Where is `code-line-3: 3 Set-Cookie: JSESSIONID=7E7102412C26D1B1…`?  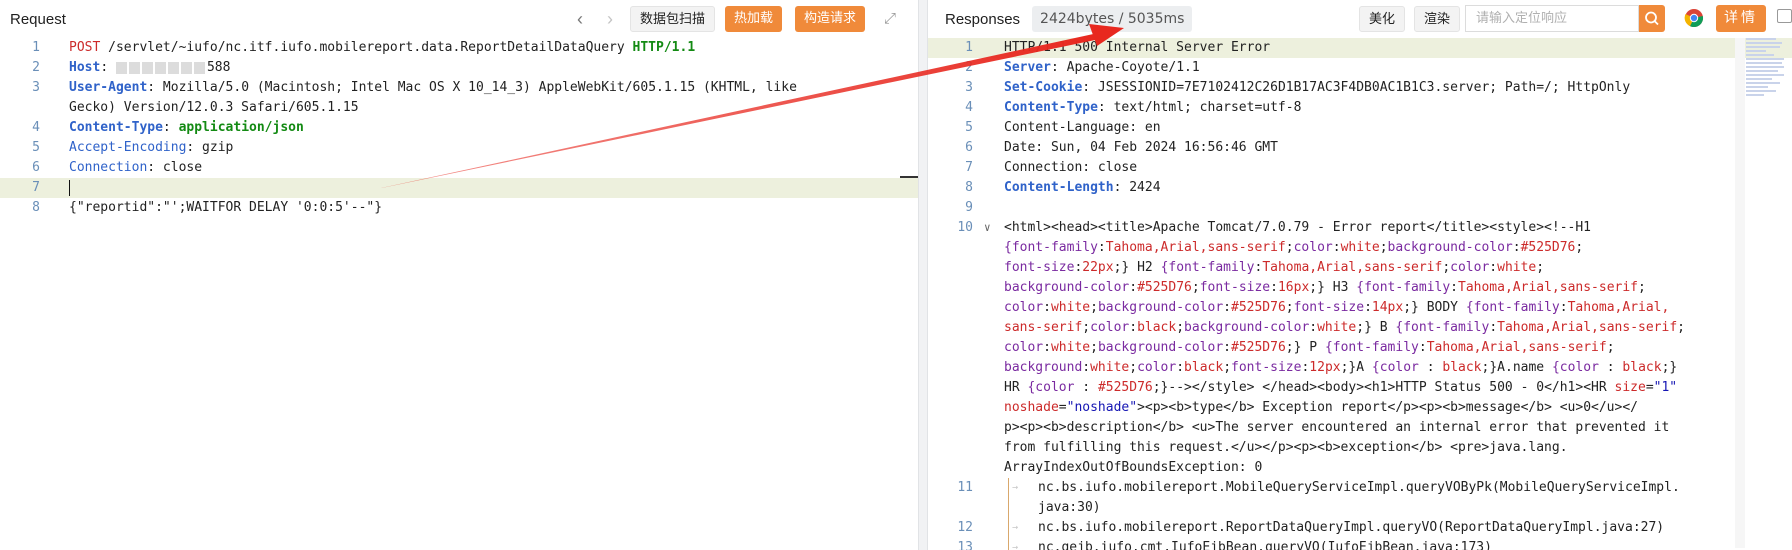
code-line-3: 3 Set-Cookie: JSESSIONID=7E7102412C26D1B1… is located at coordinates (1360, 88).